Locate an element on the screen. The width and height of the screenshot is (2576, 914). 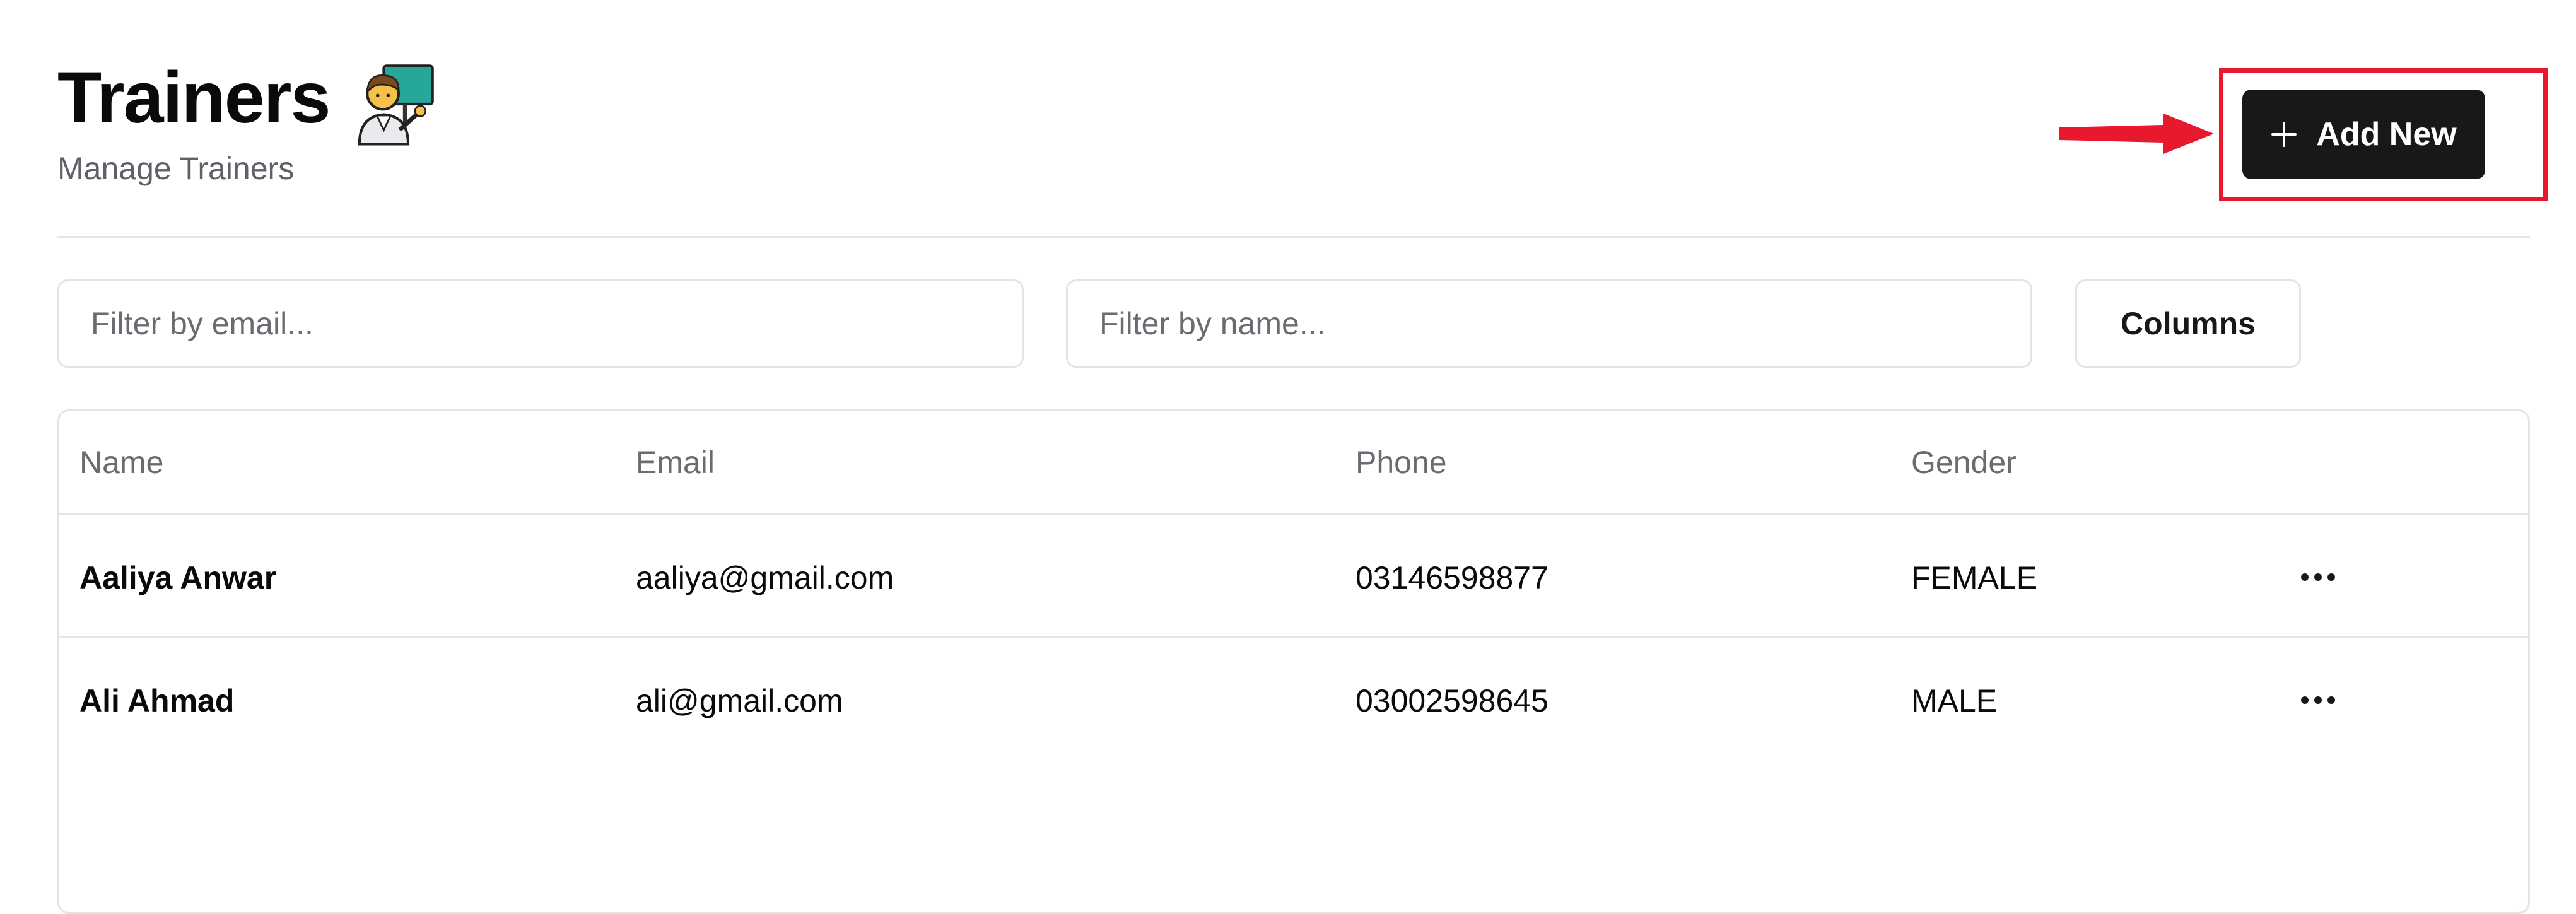
plus-icon is located at coordinates (2284, 134).